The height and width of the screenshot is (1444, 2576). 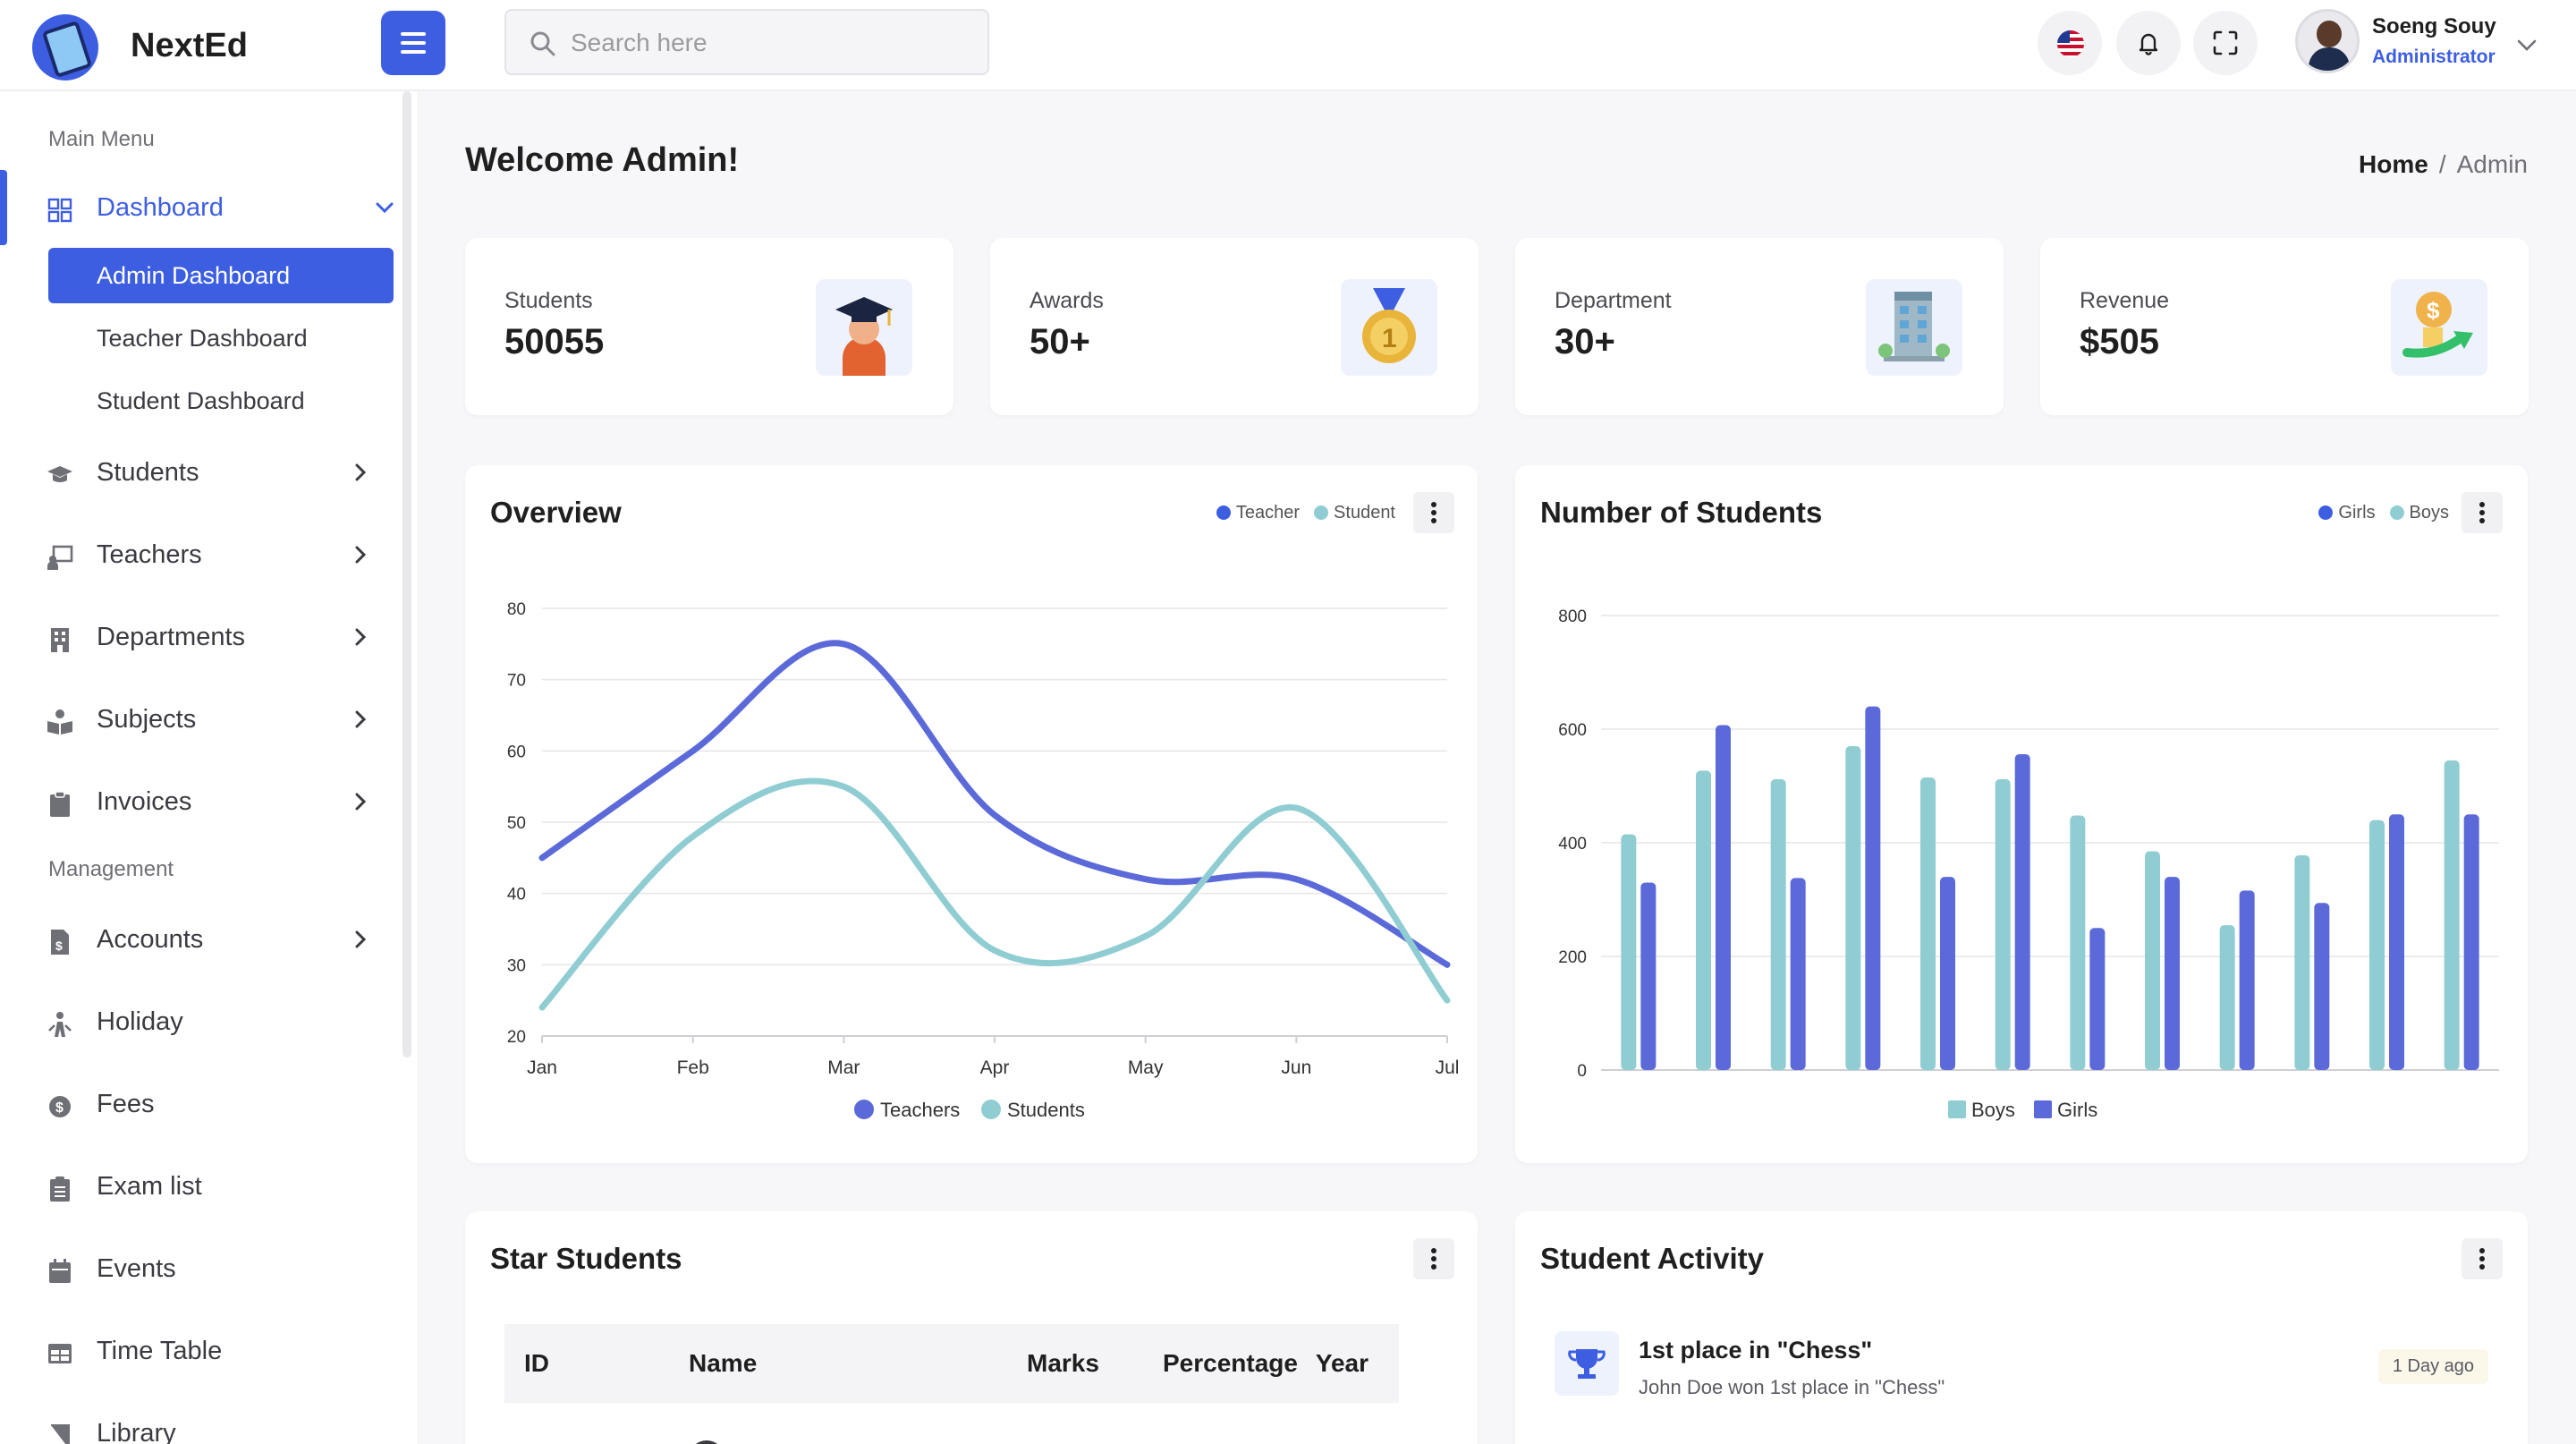 I want to click on sidebar-item-subjects: Subjects, so click(x=197, y=720).